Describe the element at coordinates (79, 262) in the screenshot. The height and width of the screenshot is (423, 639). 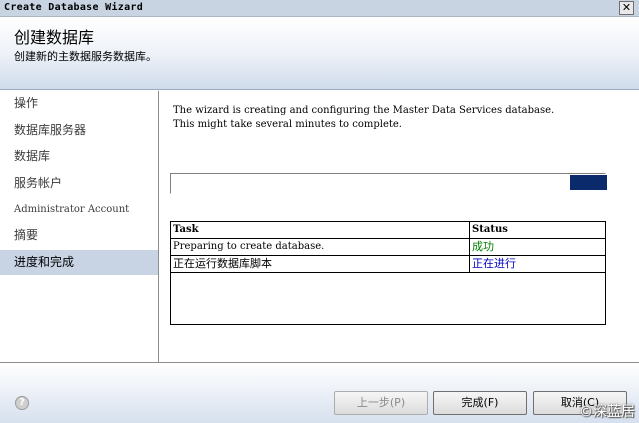
I see `nav-item-progress-and-finish: 进度和完成` at that location.